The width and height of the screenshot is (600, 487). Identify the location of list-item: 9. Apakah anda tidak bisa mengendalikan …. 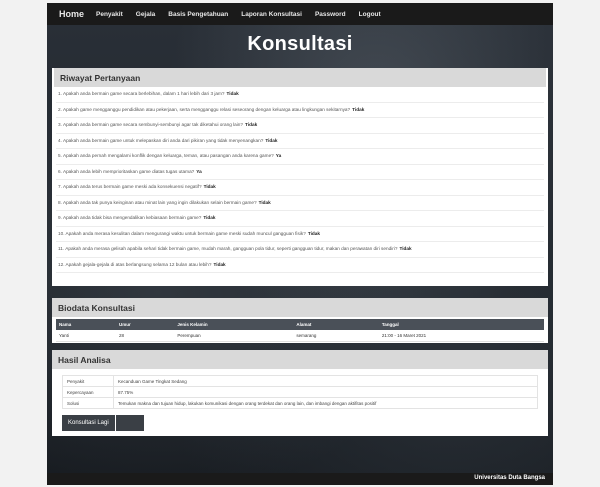
(300, 219).